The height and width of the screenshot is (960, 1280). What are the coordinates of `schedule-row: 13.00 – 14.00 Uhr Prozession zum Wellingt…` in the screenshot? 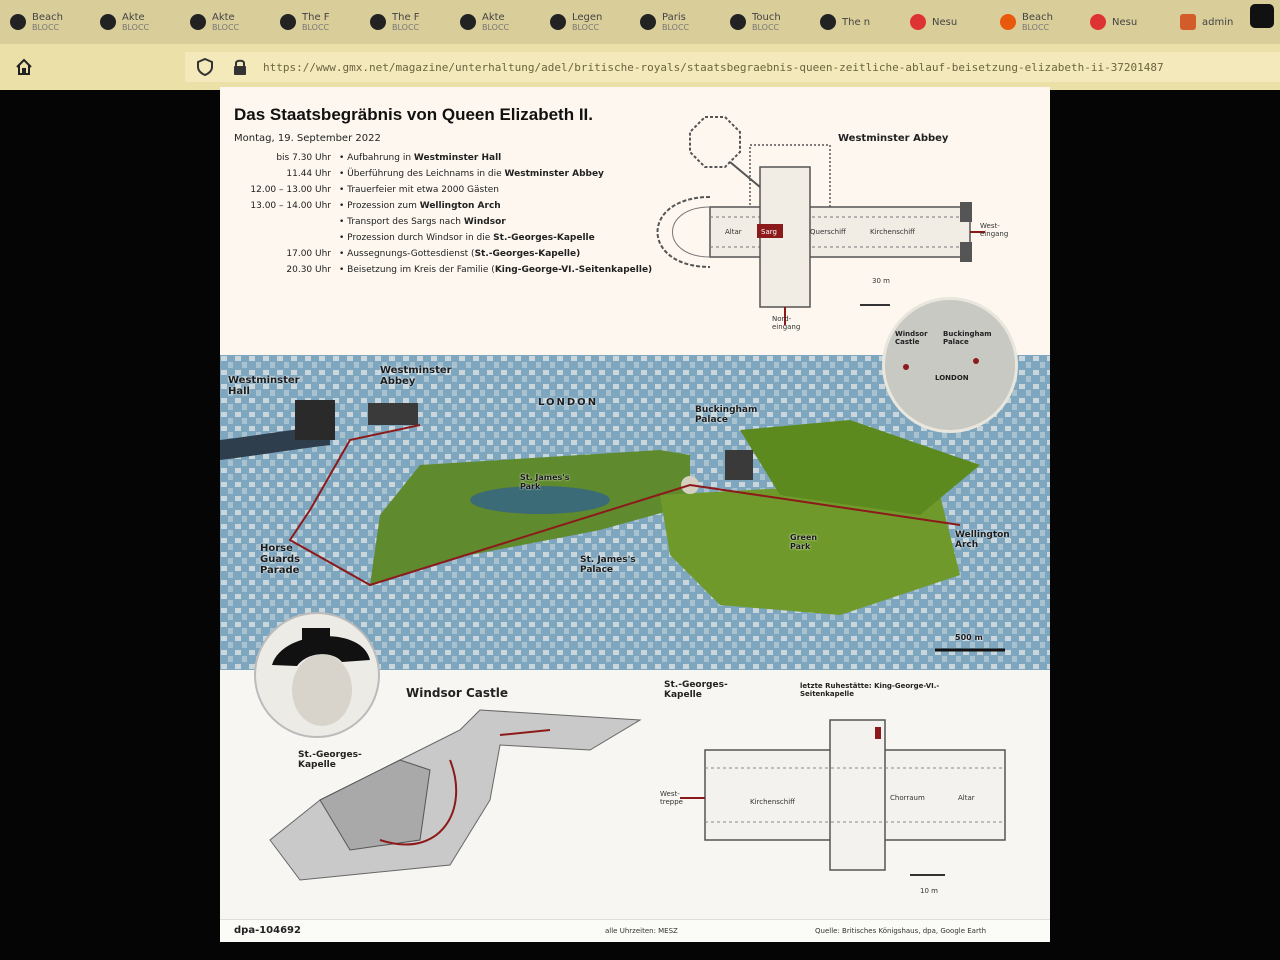 It's located at (444, 206).